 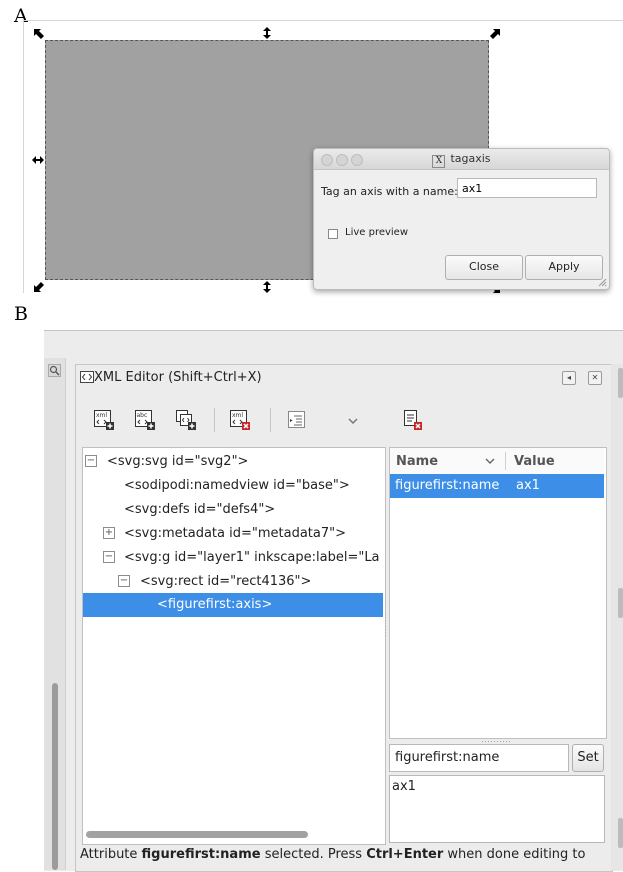 I want to click on value-column-header: Value, so click(x=534, y=461).